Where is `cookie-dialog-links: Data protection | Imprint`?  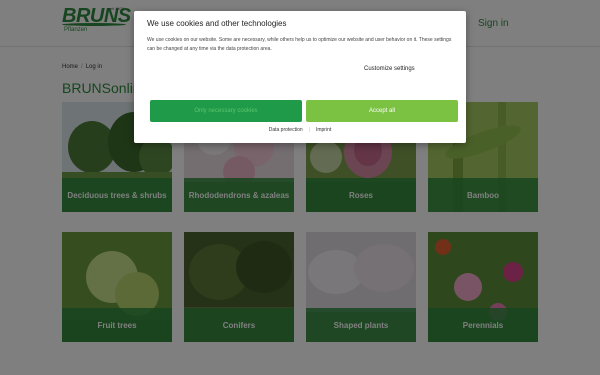 cookie-dialog-links: Data protection | Imprint is located at coordinates (300, 130).